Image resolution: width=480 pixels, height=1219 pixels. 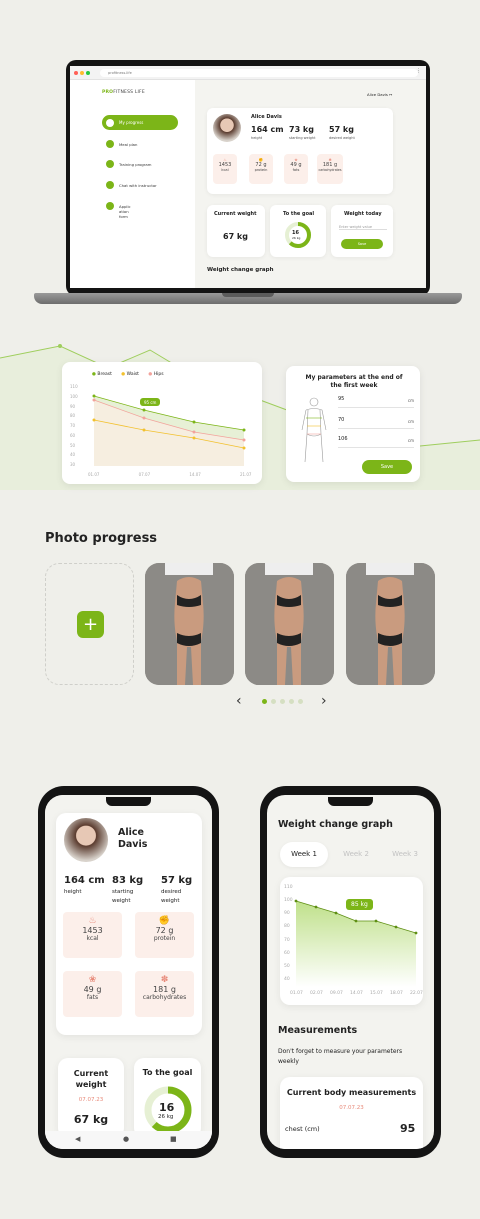 I want to click on add-photo-slot: +, so click(x=89, y=624).